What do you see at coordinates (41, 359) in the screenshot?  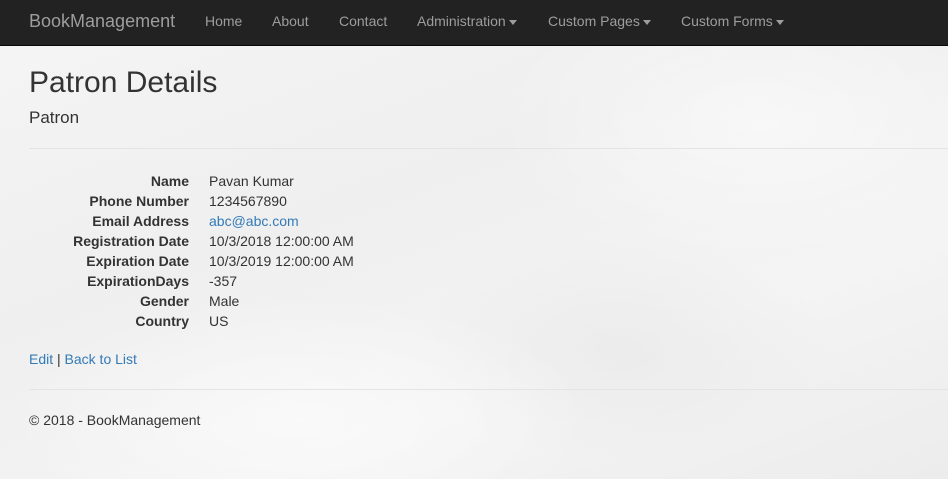 I see `edit-link: Edit` at bounding box center [41, 359].